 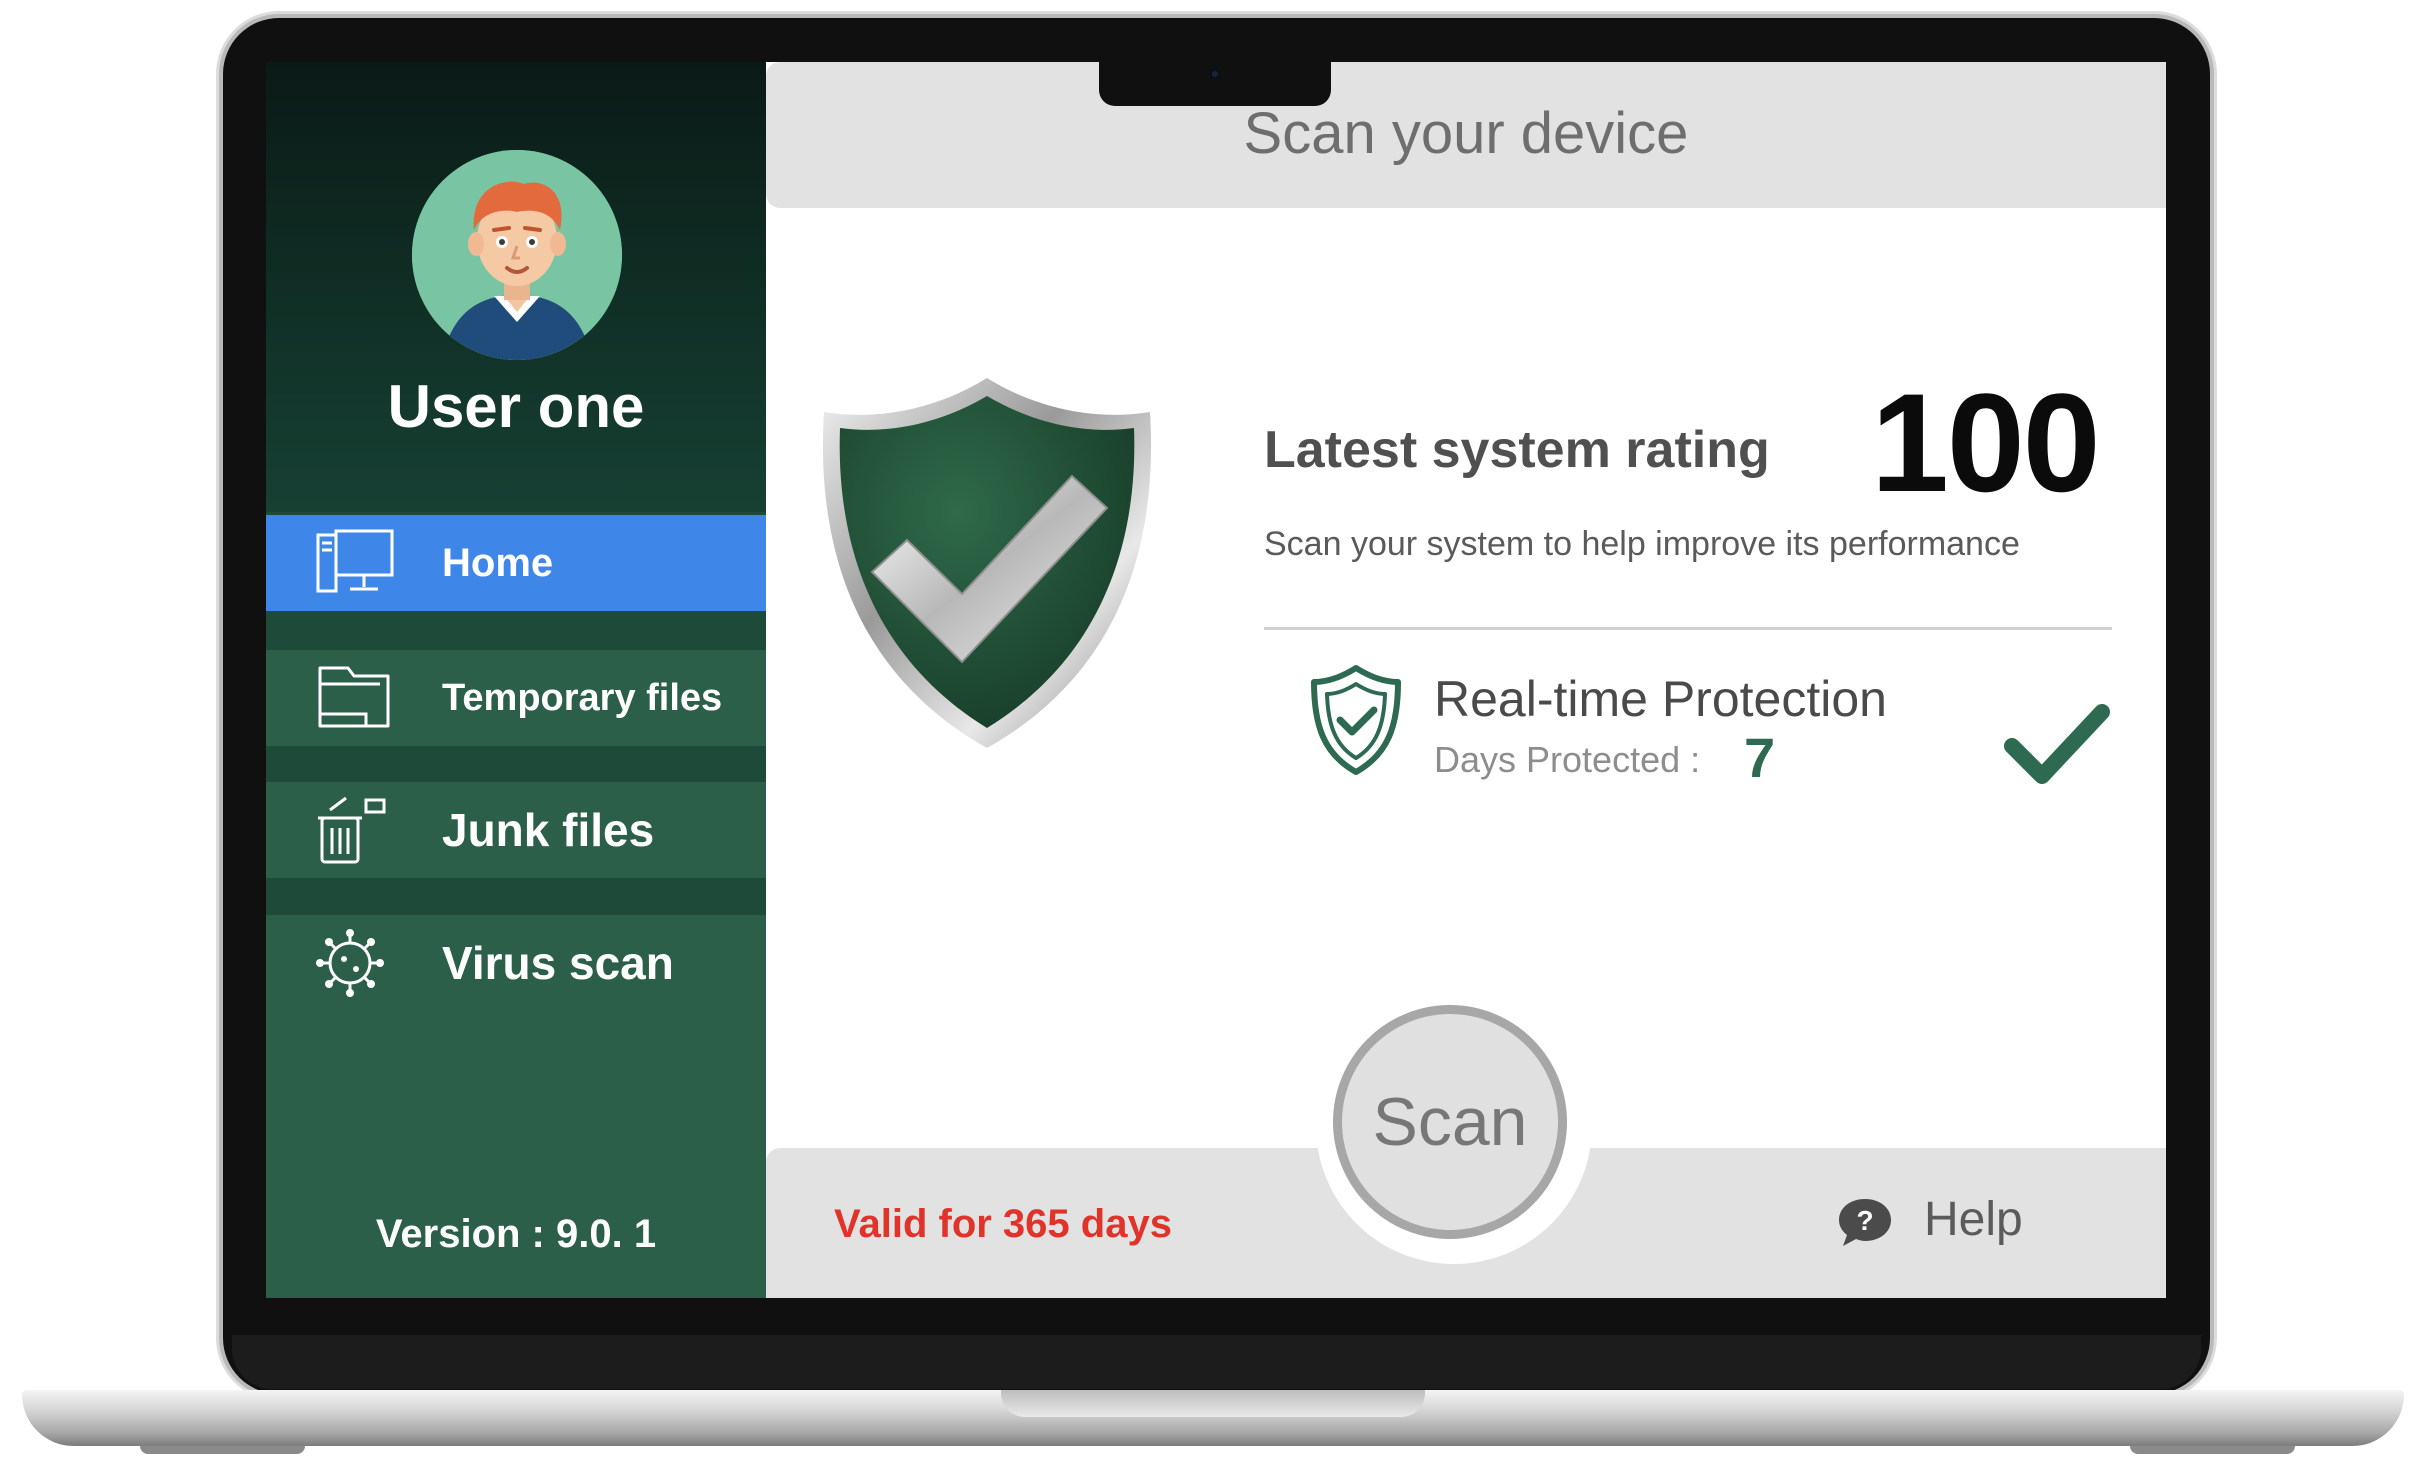 I want to click on sidebar-item-virus-scan: Virus scan, so click(x=516, y=963).